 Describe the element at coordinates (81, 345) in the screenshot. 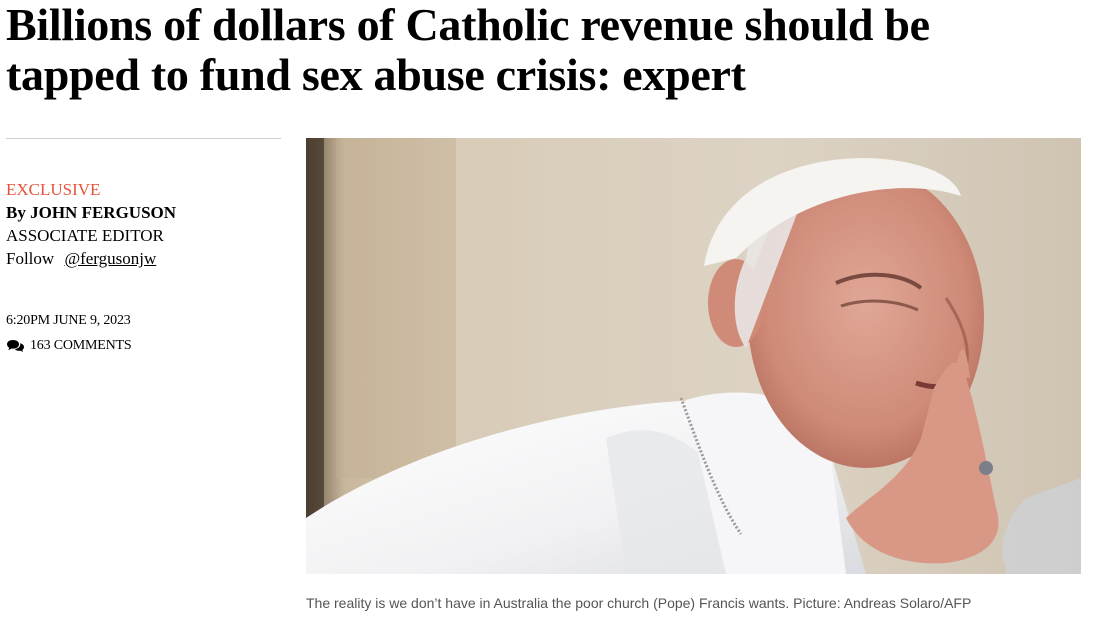

I see `comments-count: 163 COMMENTS` at that location.